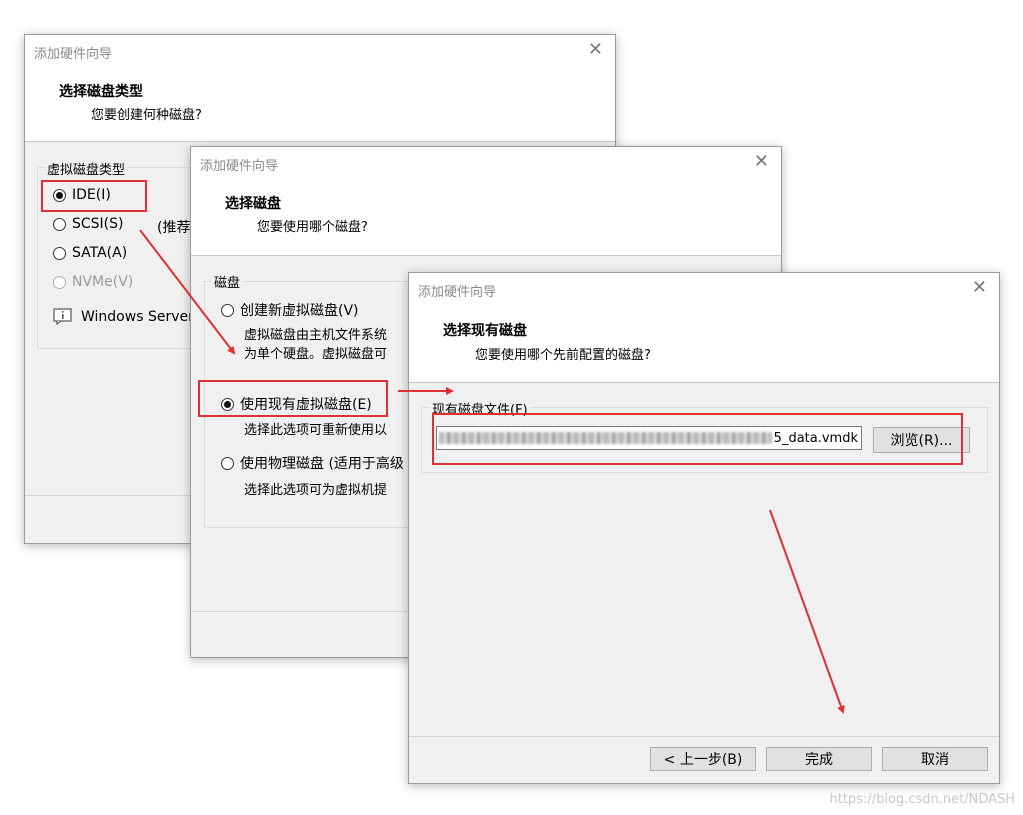  Describe the element at coordinates (316, 335) in the screenshot. I see `create-new-desc-line1: 虚拟磁盘由主机文件系统` at that location.